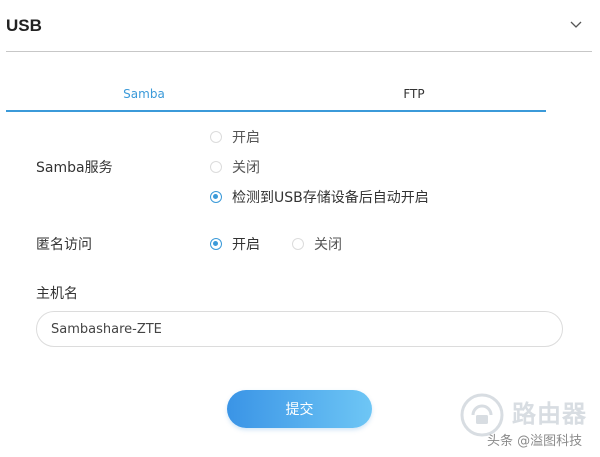 This screenshot has width=600, height=457. I want to click on samba-service-auto-radio: 检测到USB存储设备后自动开启, so click(319, 197).